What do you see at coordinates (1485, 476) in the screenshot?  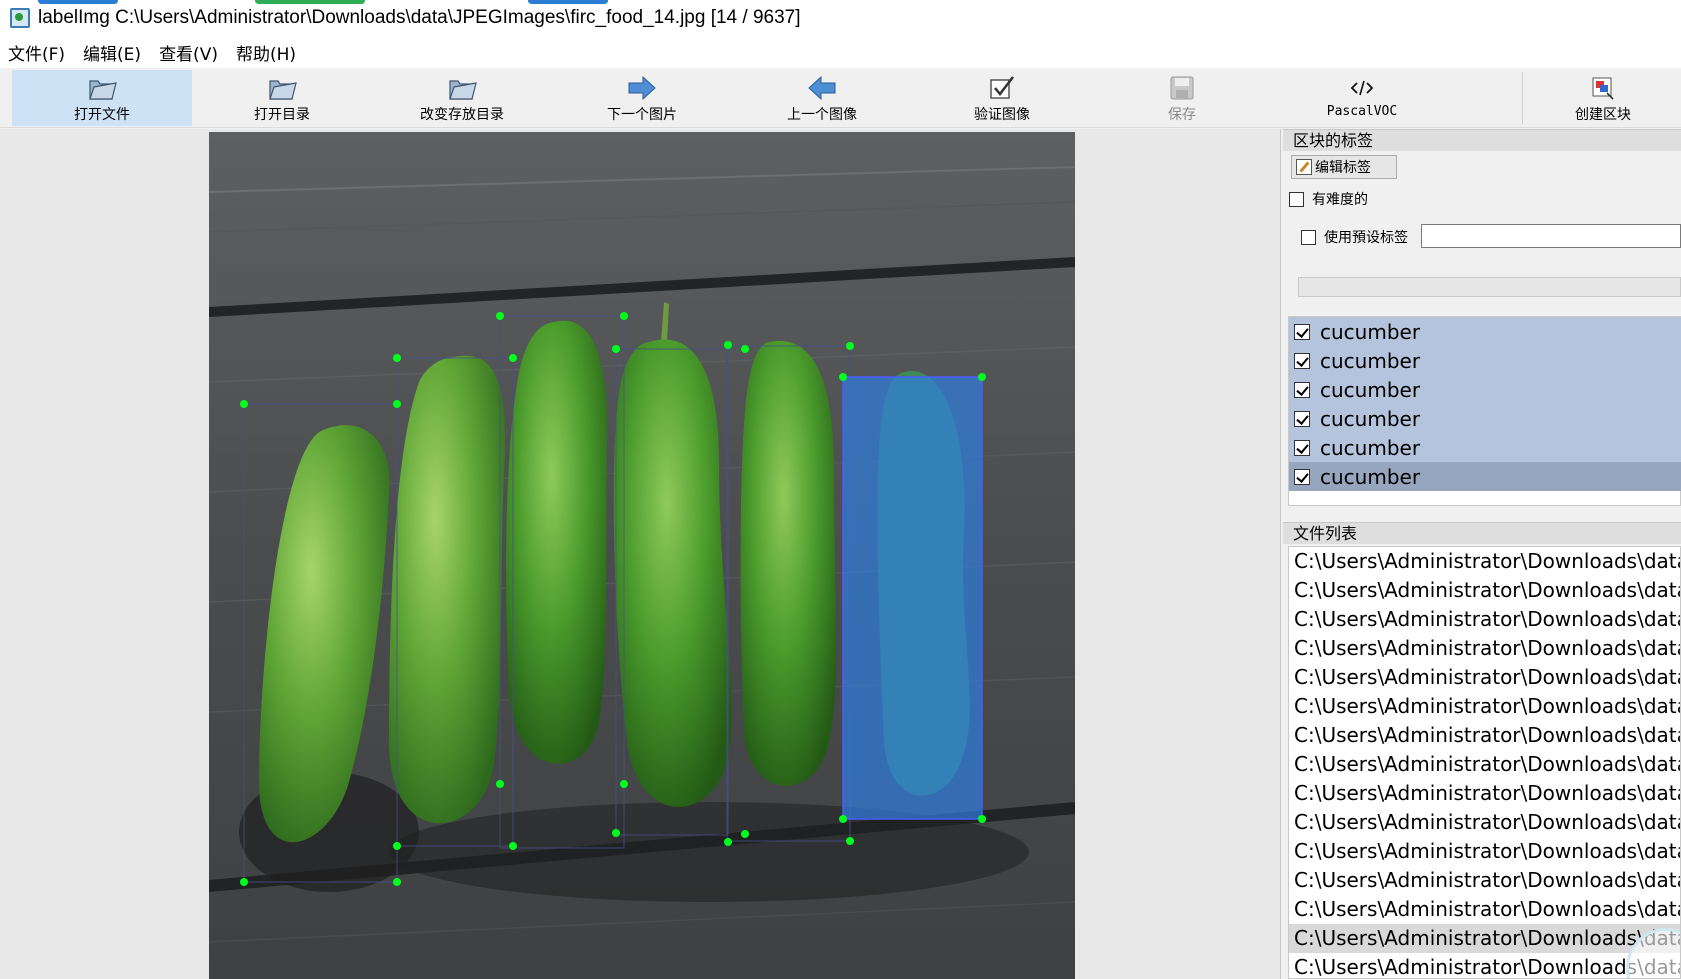 I see `label-item-selected: cucumber` at bounding box center [1485, 476].